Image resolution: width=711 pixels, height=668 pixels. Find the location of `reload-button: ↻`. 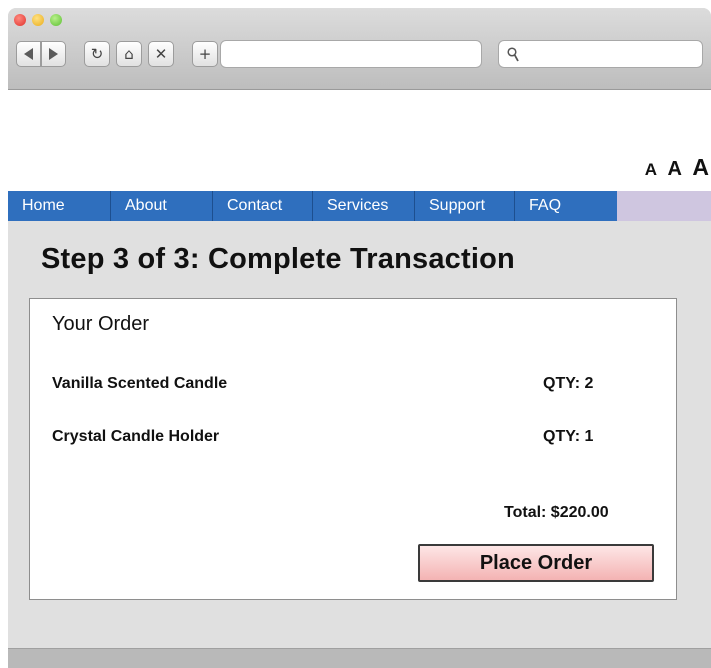

reload-button: ↻ is located at coordinates (97, 54).